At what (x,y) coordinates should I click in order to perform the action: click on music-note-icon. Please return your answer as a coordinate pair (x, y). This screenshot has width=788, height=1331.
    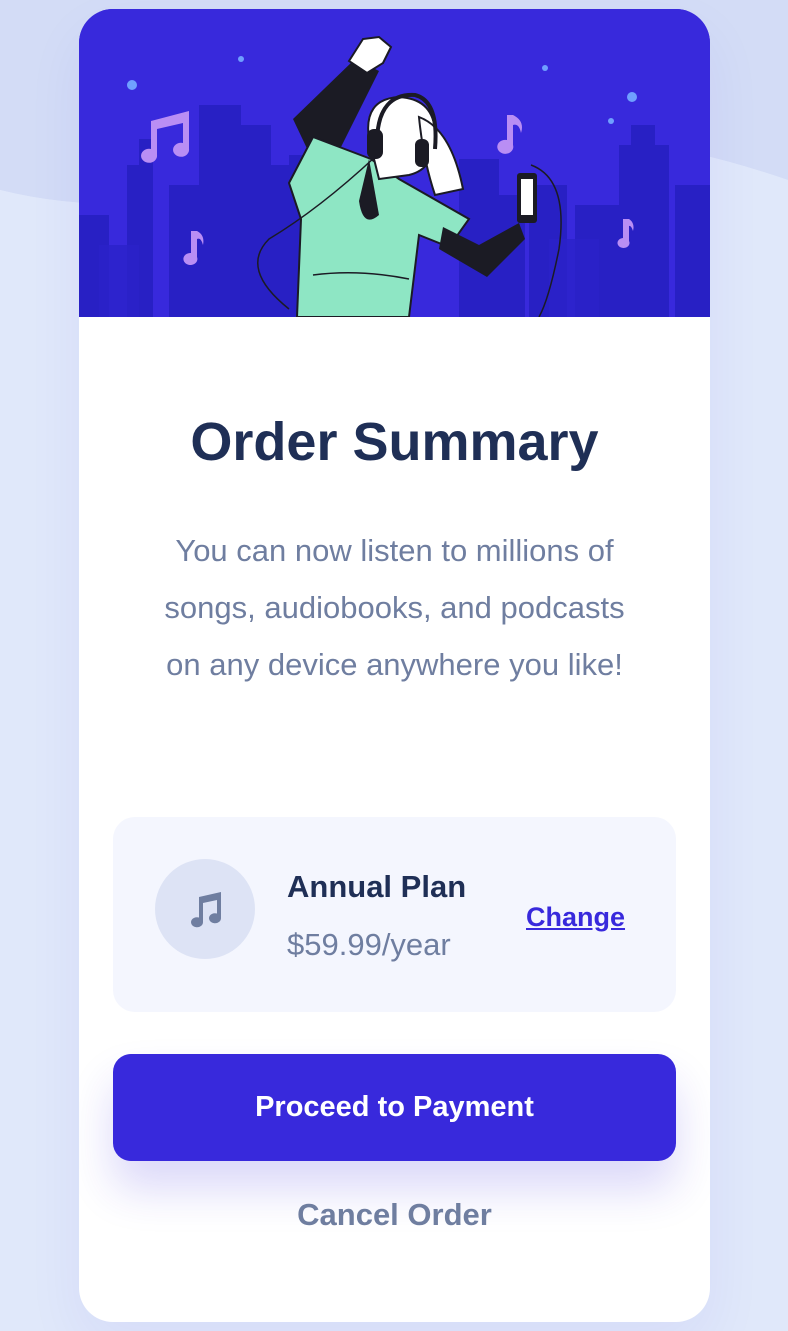
    Looking at the image, I should click on (205, 909).